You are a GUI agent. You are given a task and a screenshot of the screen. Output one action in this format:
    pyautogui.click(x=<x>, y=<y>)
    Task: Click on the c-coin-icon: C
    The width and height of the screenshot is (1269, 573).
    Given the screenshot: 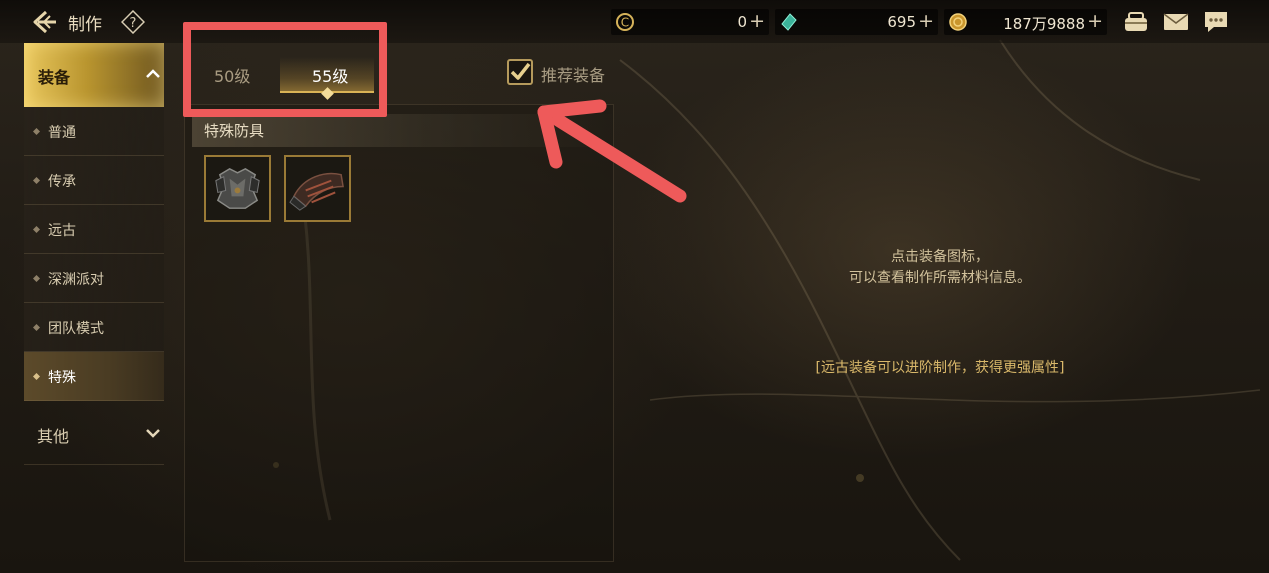 What is the action you would take?
    pyautogui.click(x=625, y=22)
    